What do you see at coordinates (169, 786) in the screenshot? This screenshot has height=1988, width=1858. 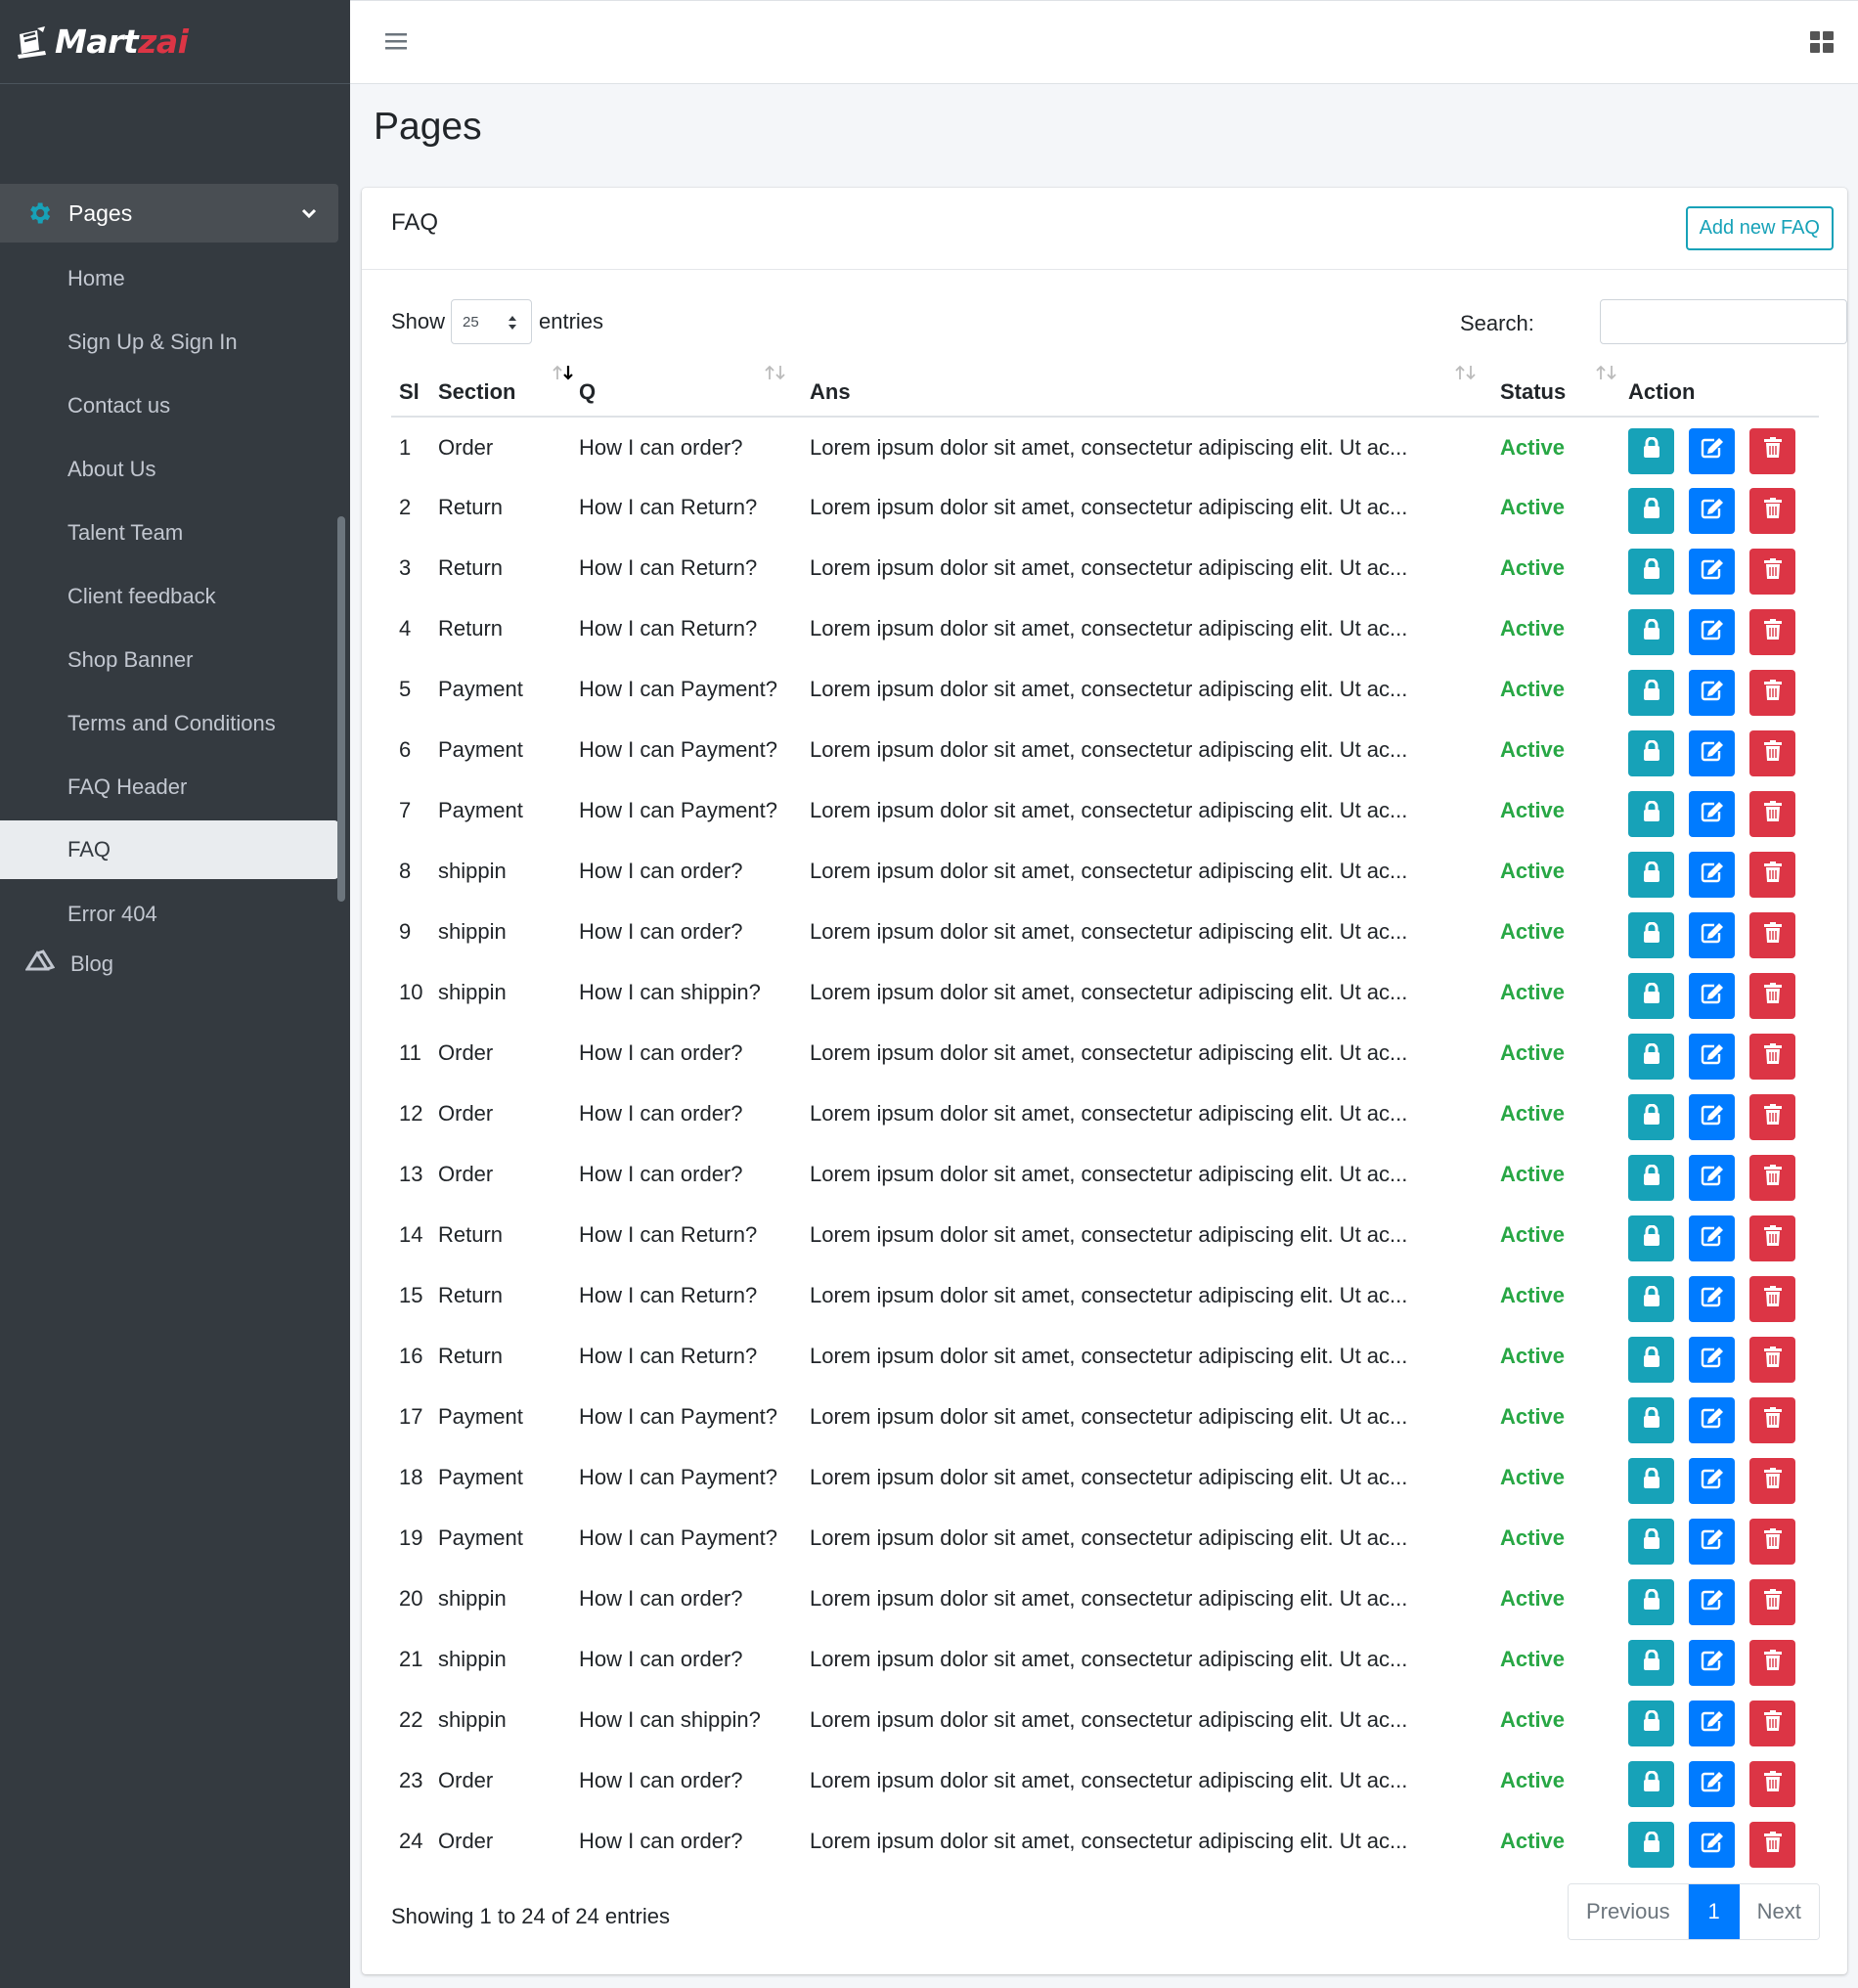 I see `sidebar-item-faq-header: FAQ Header` at bounding box center [169, 786].